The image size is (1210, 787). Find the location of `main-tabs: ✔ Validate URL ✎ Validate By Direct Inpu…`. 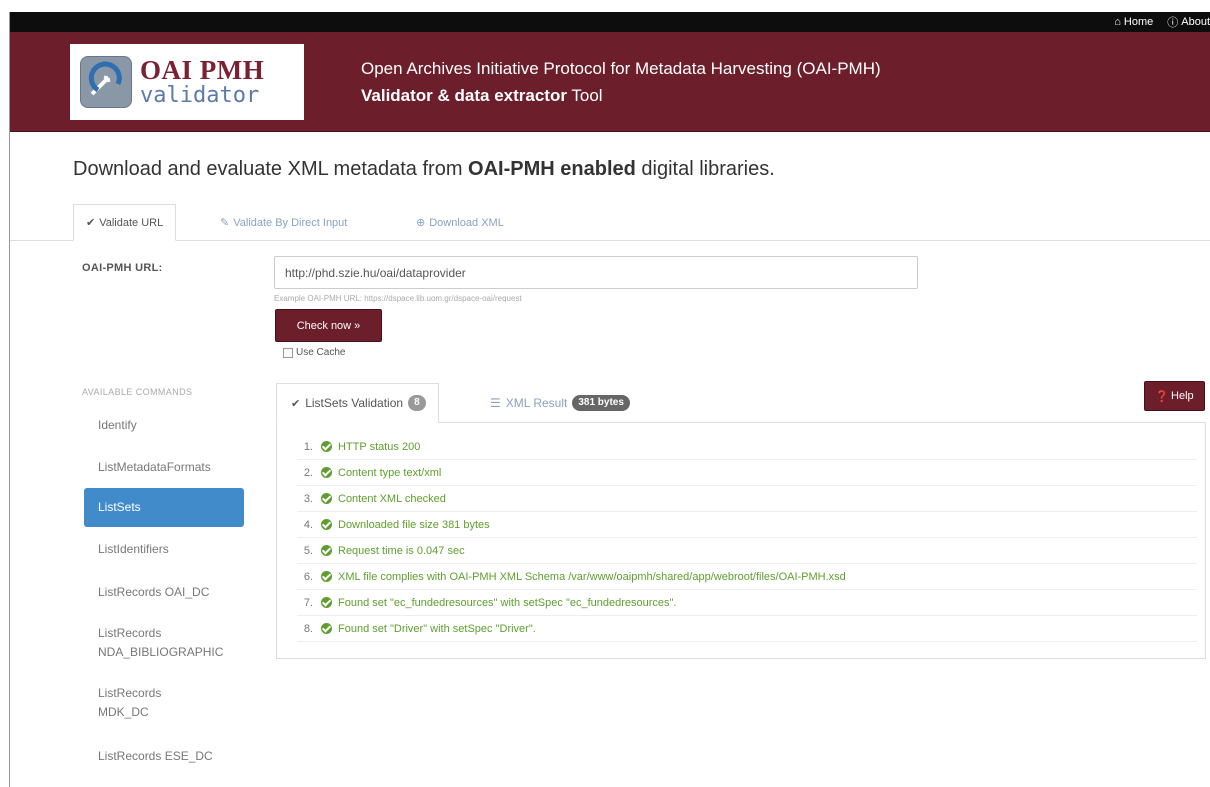

main-tabs: ✔ Validate URL ✎ Validate By Direct Inpu… is located at coordinates (610, 222).